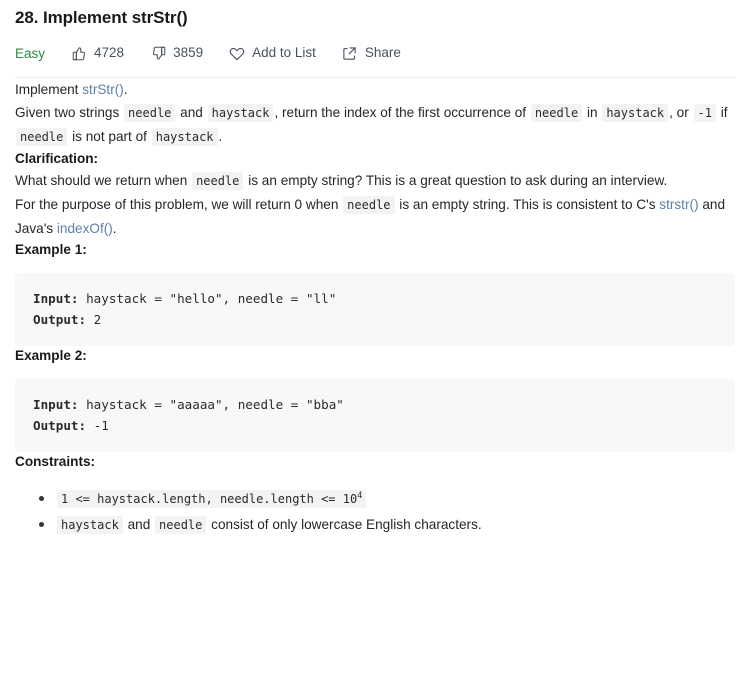 This screenshot has height=677, width=750. Describe the element at coordinates (57, 158) in the screenshot. I see `clarification-heading: Clarification:` at that location.